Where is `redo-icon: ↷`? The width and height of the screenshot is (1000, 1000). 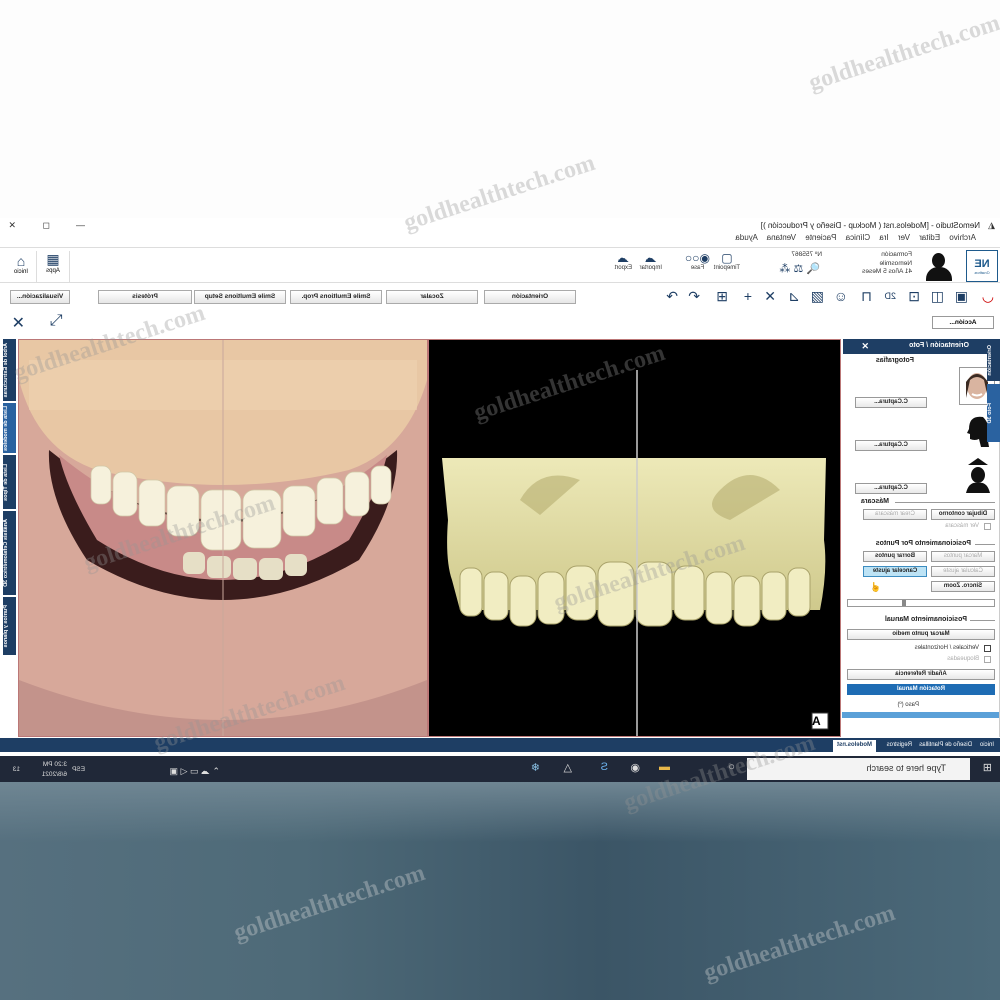
redo-icon: ↷ is located at coordinates (672, 296).